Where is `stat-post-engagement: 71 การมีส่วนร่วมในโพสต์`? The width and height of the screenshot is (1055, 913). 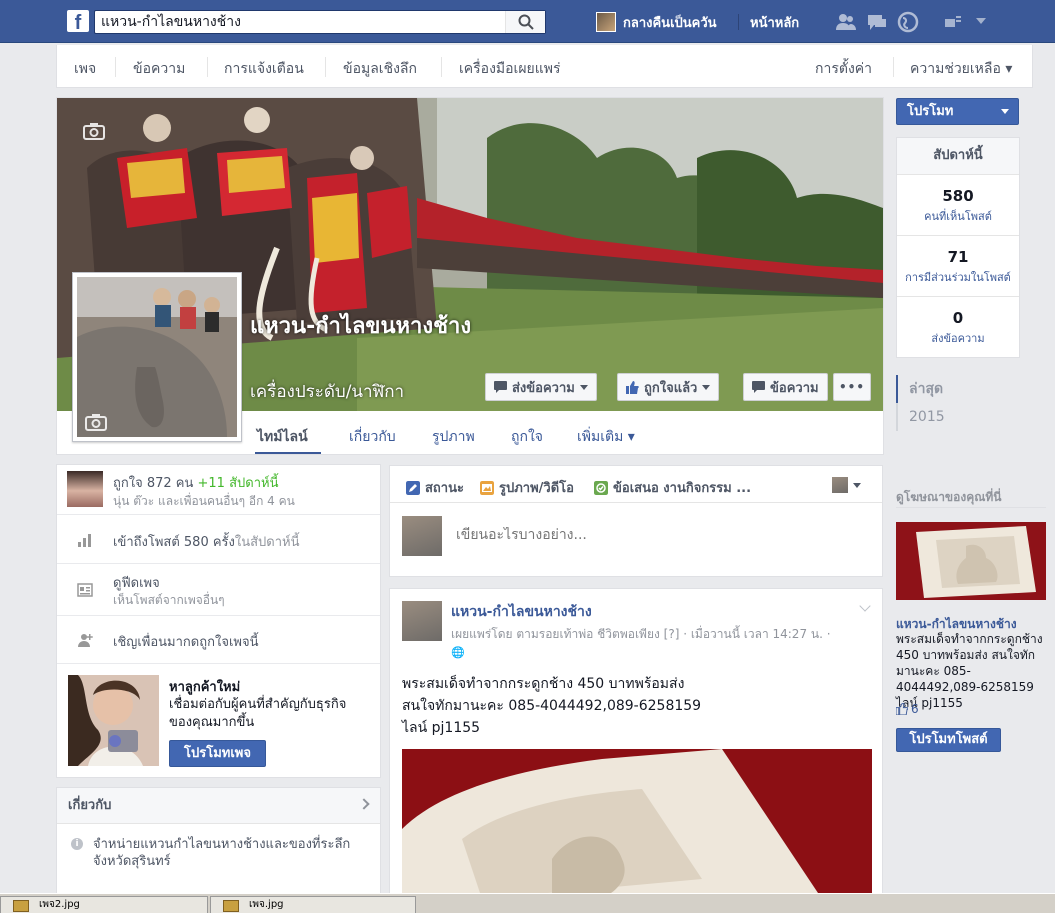
stat-post-engagement: 71 การมีส่วนร่วมในโพสต์ is located at coordinates (958, 266).